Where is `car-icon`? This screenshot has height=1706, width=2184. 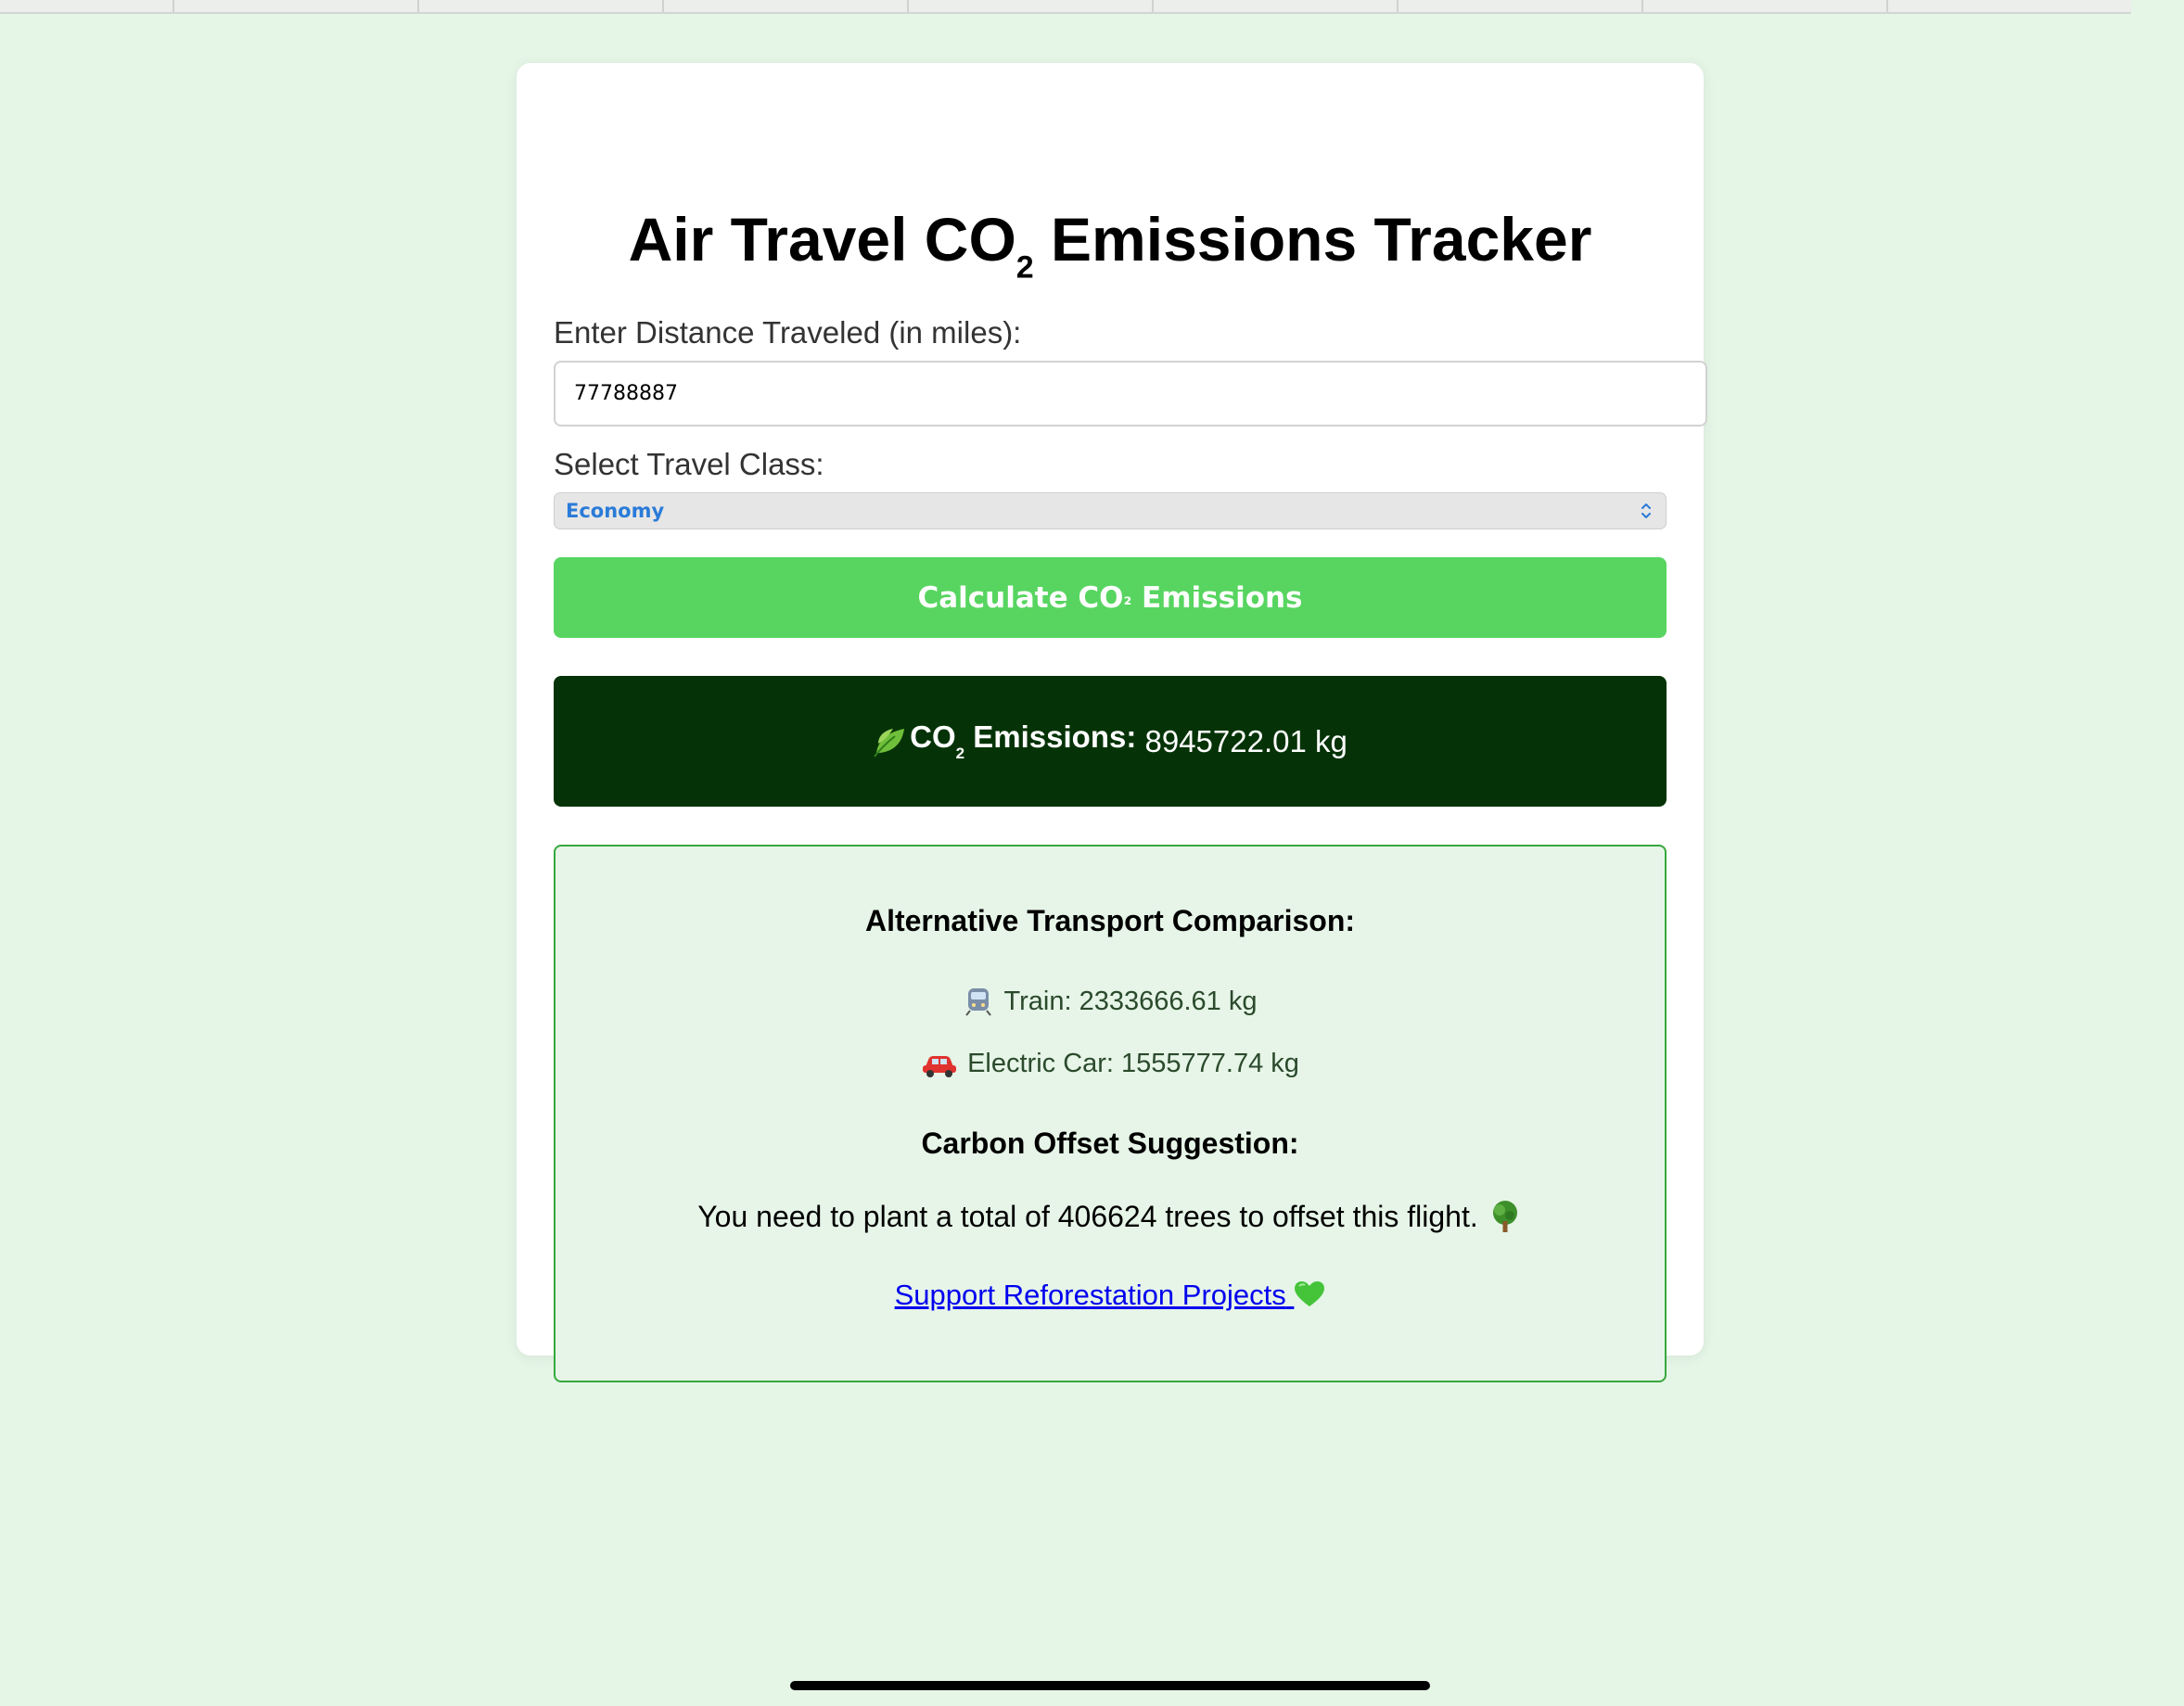
car-icon is located at coordinates (940, 1066).